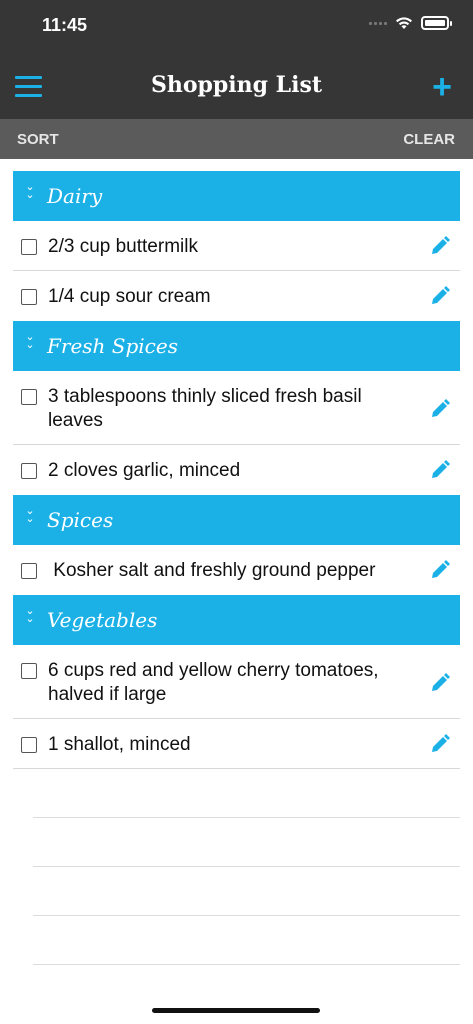 Image resolution: width=473 pixels, height=1024 pixels. What do you see at coordinates (378, 23) in the screenshot?
I see `signal-icon` at bounding box center [378, 23].